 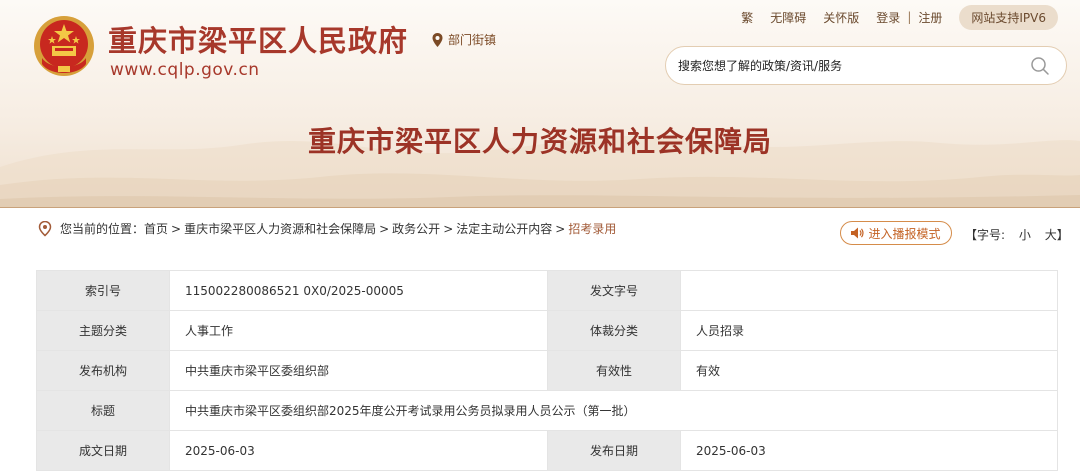 I want to click on publisher-label: 发布机构, so click(x=103, y=370).